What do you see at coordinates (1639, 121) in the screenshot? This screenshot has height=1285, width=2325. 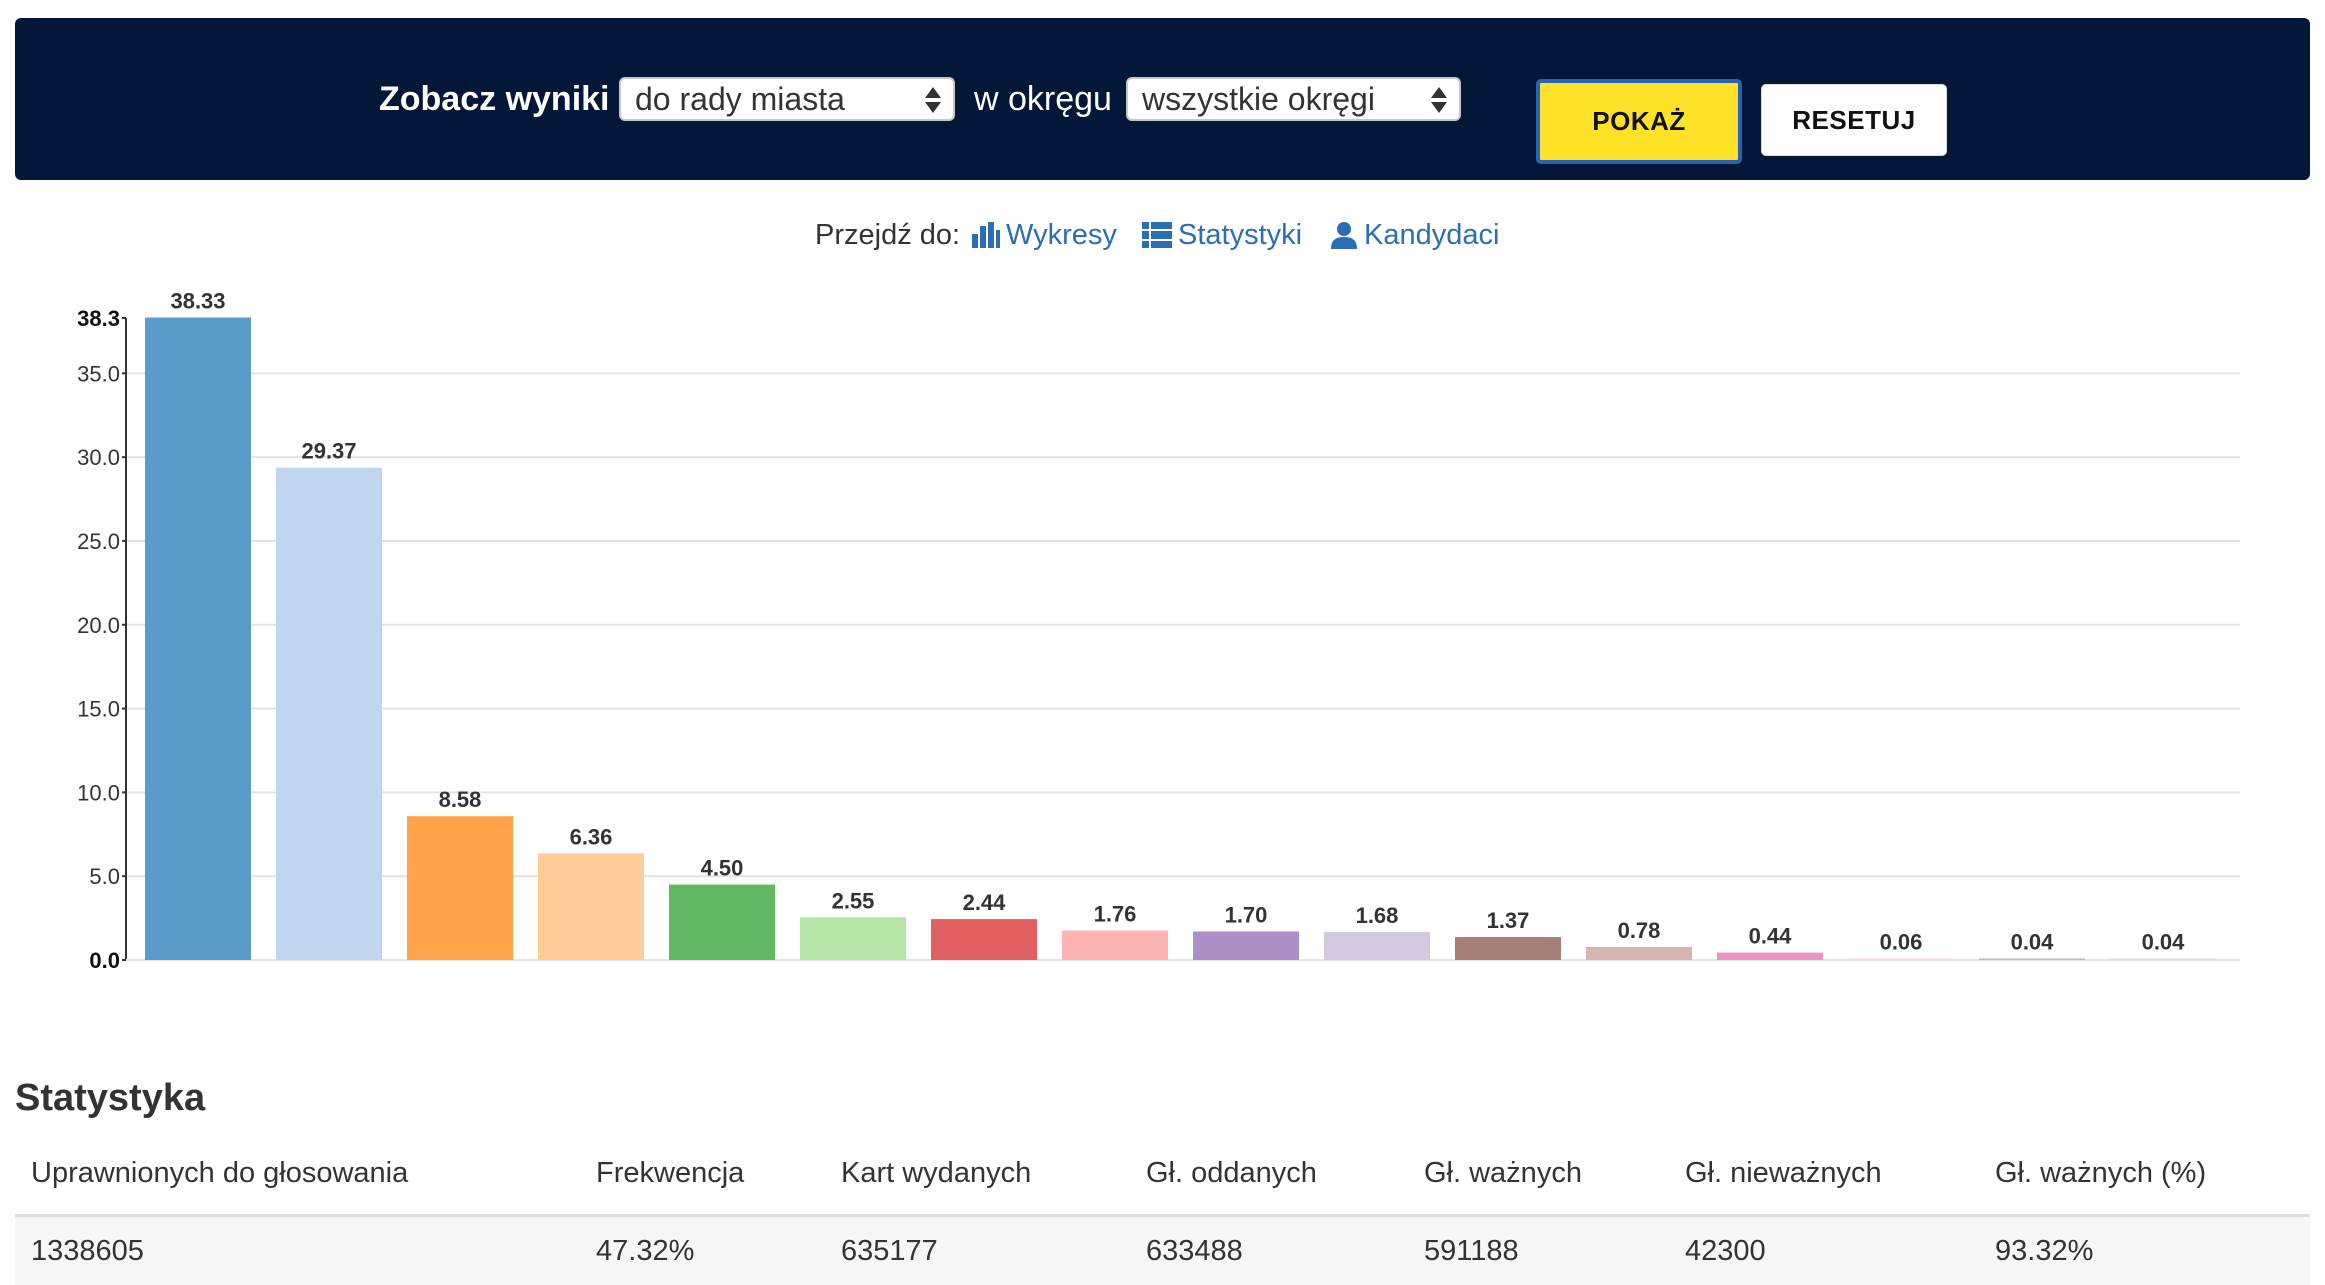 I see `show-button: POKAŻ` at bounding box center [1639, 121].